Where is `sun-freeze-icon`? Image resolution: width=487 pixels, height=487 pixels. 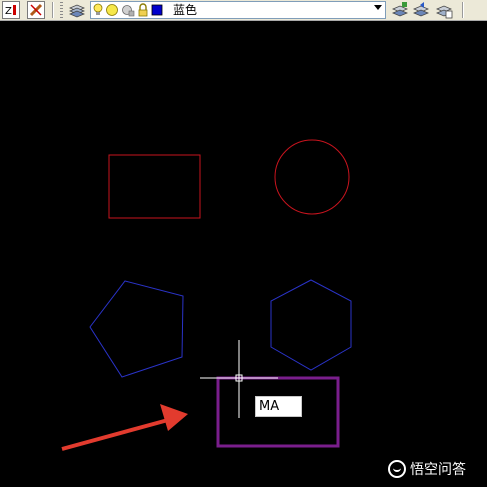 sun-freeze-icon is located at coordinates (112, 10).